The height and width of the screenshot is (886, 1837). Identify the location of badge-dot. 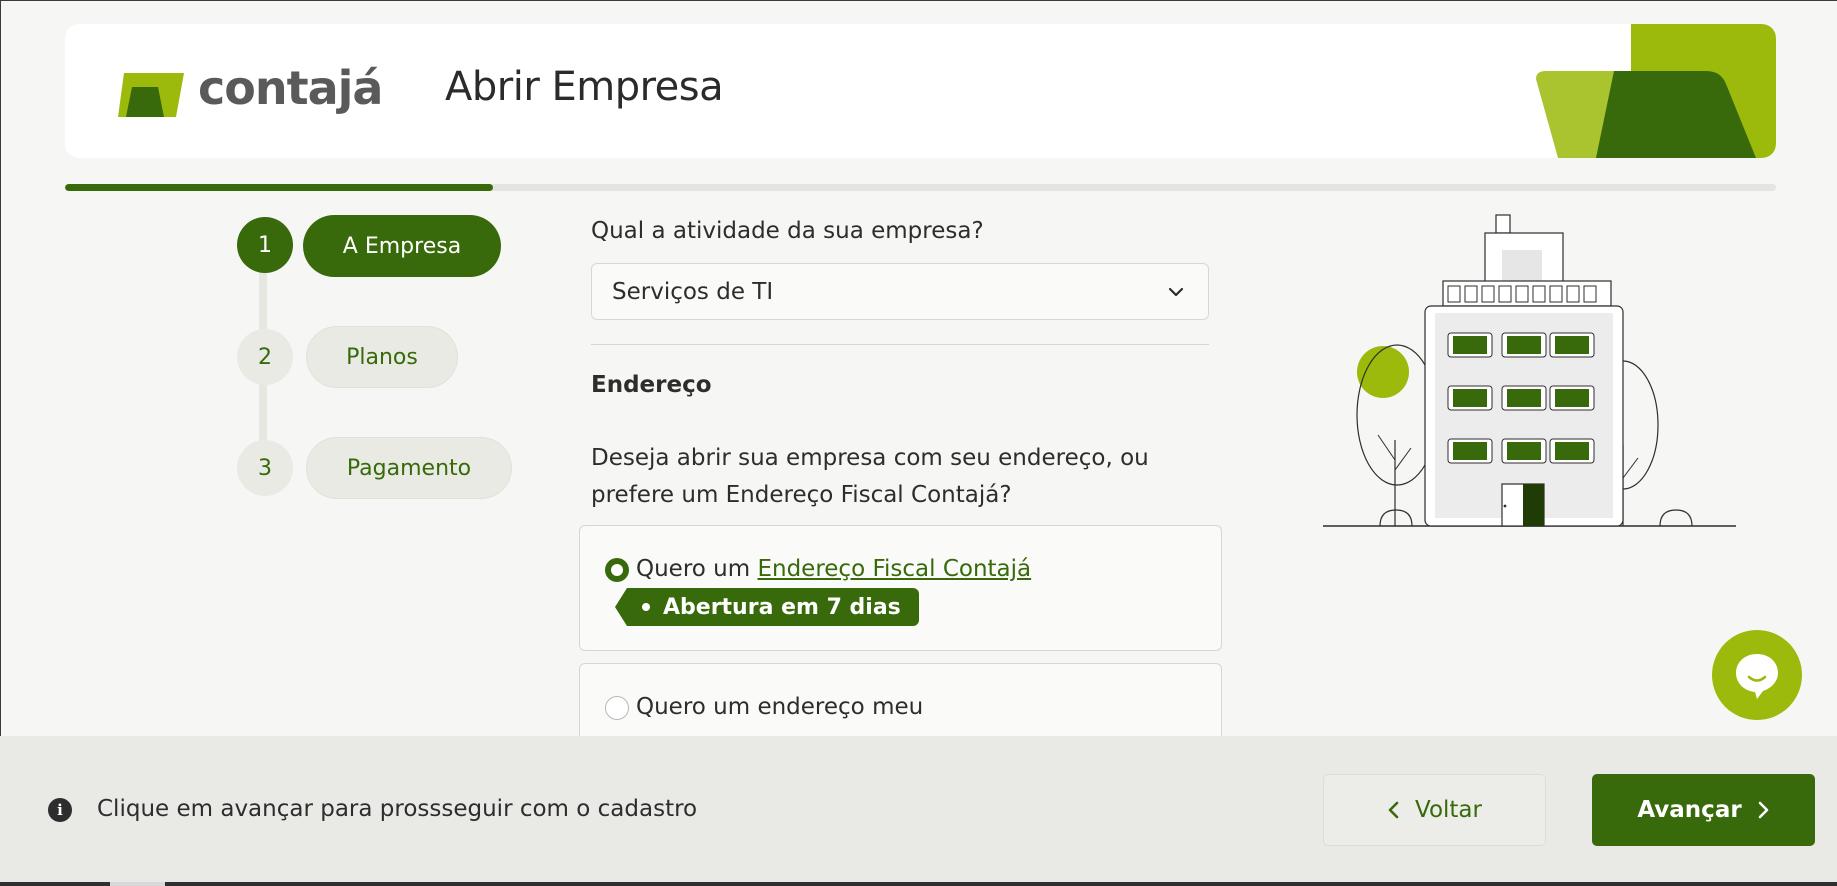
(646, 607).